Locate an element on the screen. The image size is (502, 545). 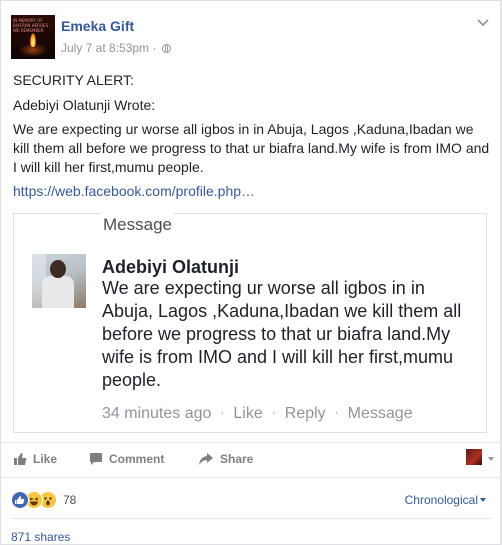
embed-footer: 34 minutes ago · Like · Reply · Message is located at coordinates (257, 414).